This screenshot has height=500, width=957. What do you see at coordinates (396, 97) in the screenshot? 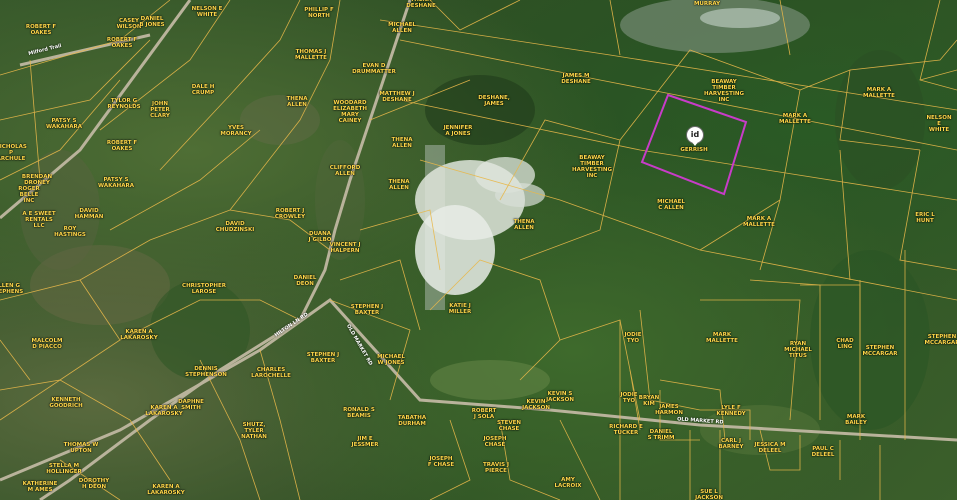
I see `owner-label: MATTHEW J DESHANE` at bounding box center [396, 97].